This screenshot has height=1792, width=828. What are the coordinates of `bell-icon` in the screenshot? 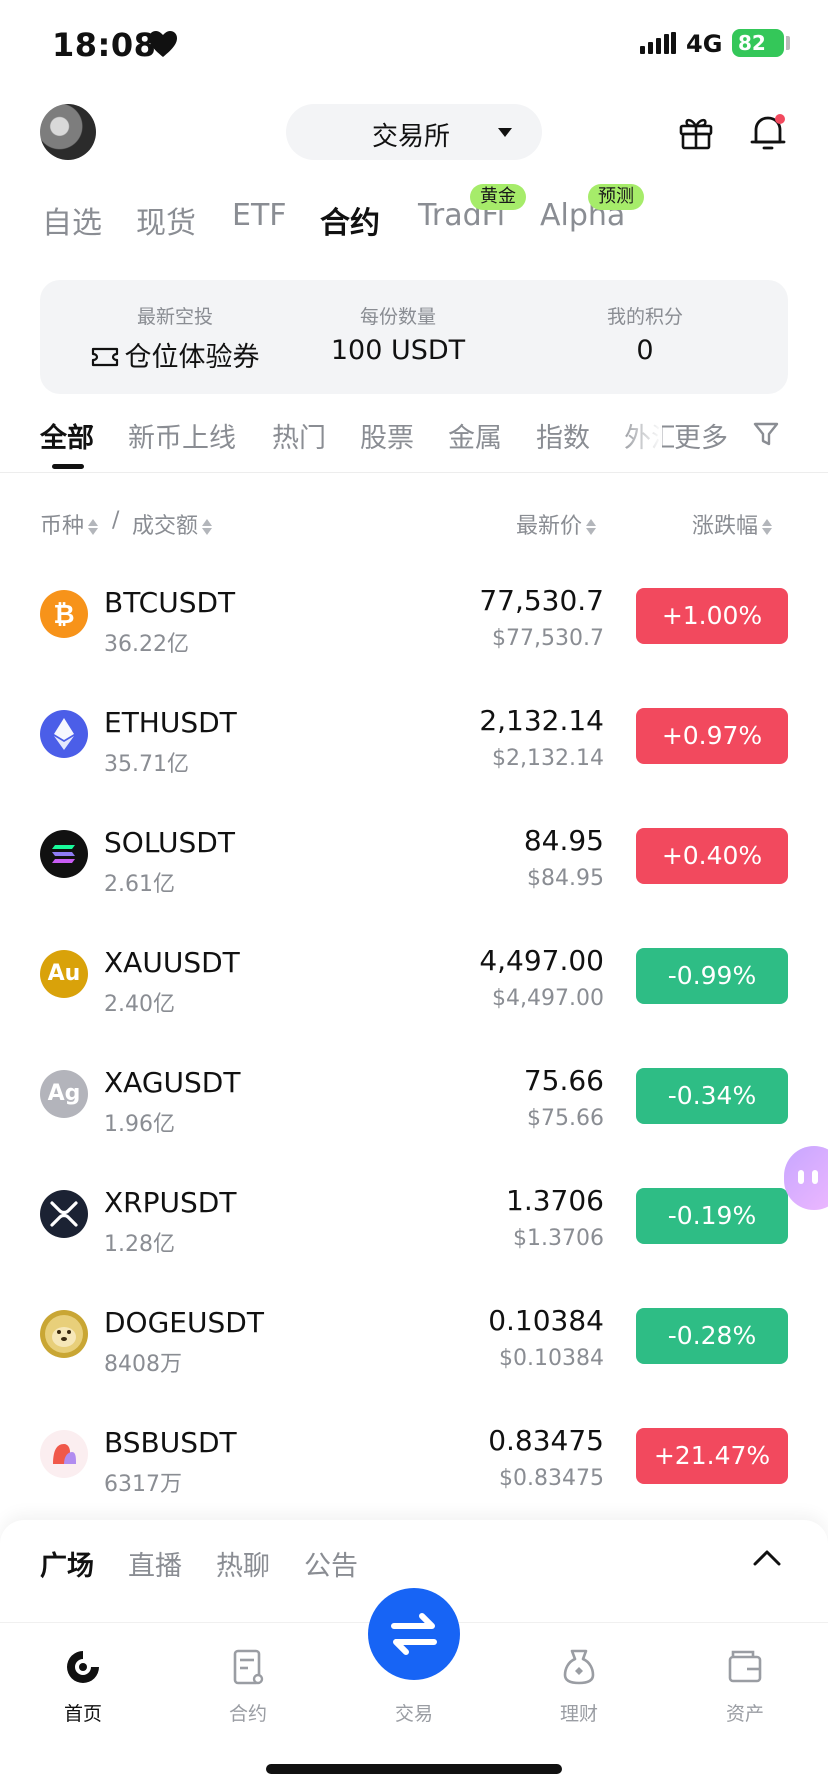 It's located at (768, 132).